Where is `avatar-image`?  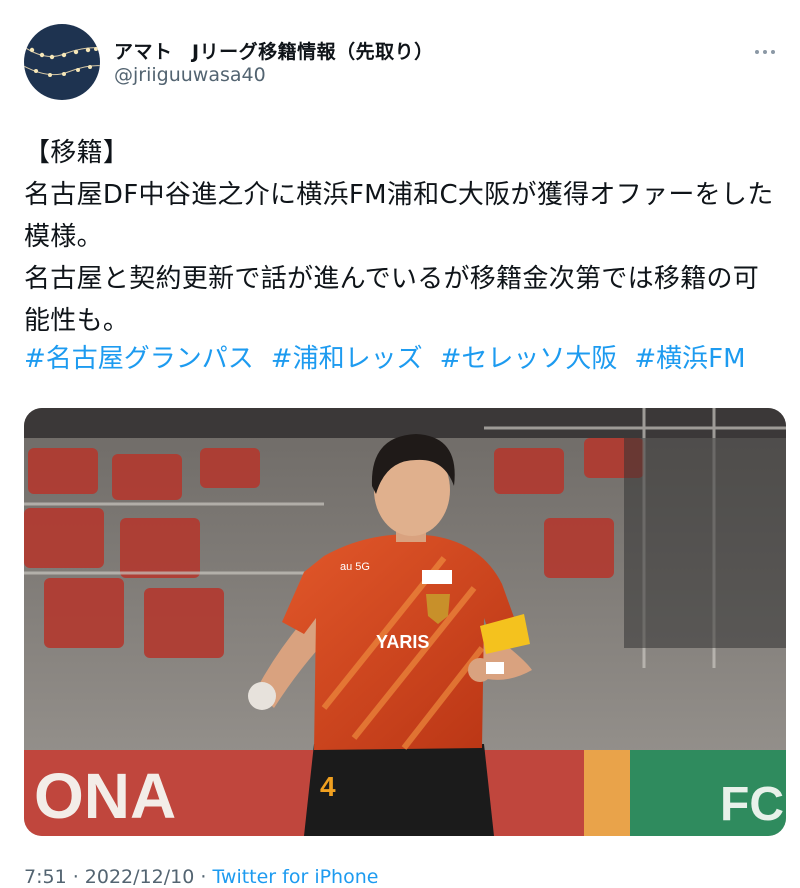 avatar-image is located at coordinates (62, 62).